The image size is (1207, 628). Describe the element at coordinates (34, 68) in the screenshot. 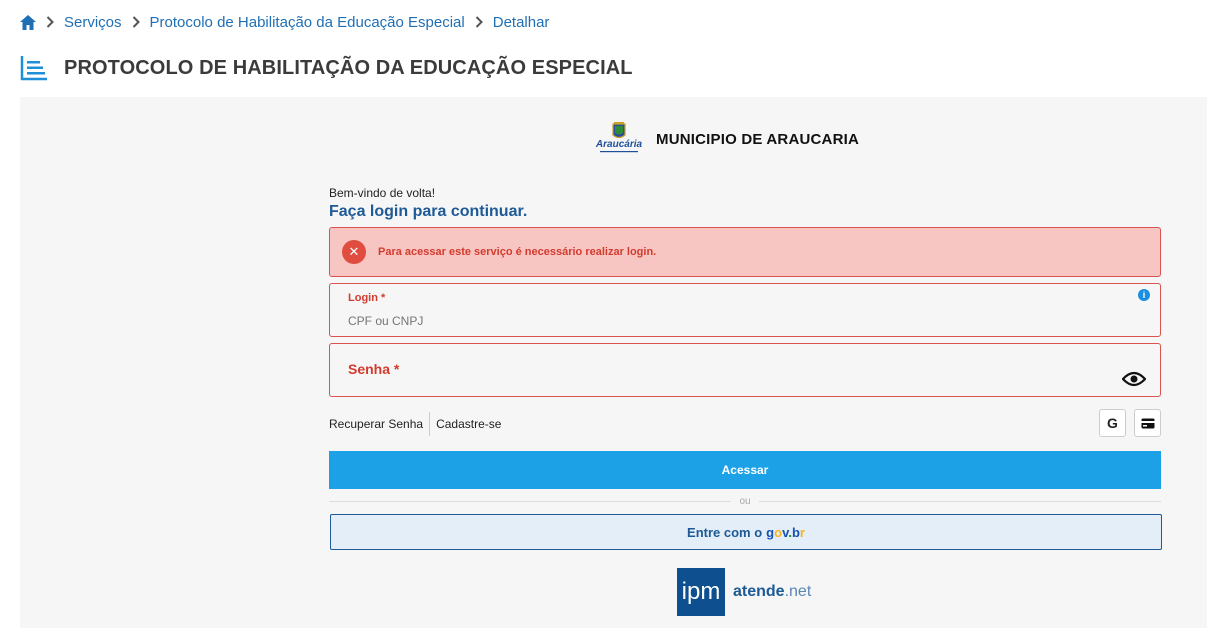

I see `list-icon` at that location.